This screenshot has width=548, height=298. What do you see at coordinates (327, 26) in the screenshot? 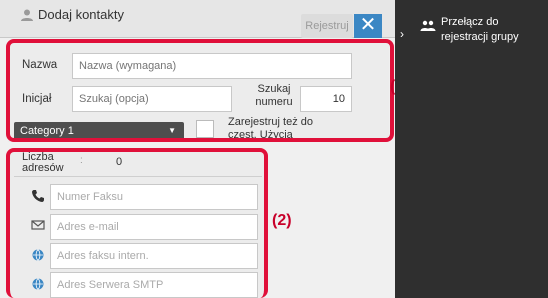
I see `register-button: Rejestruj` at bounding box center [327, 26].